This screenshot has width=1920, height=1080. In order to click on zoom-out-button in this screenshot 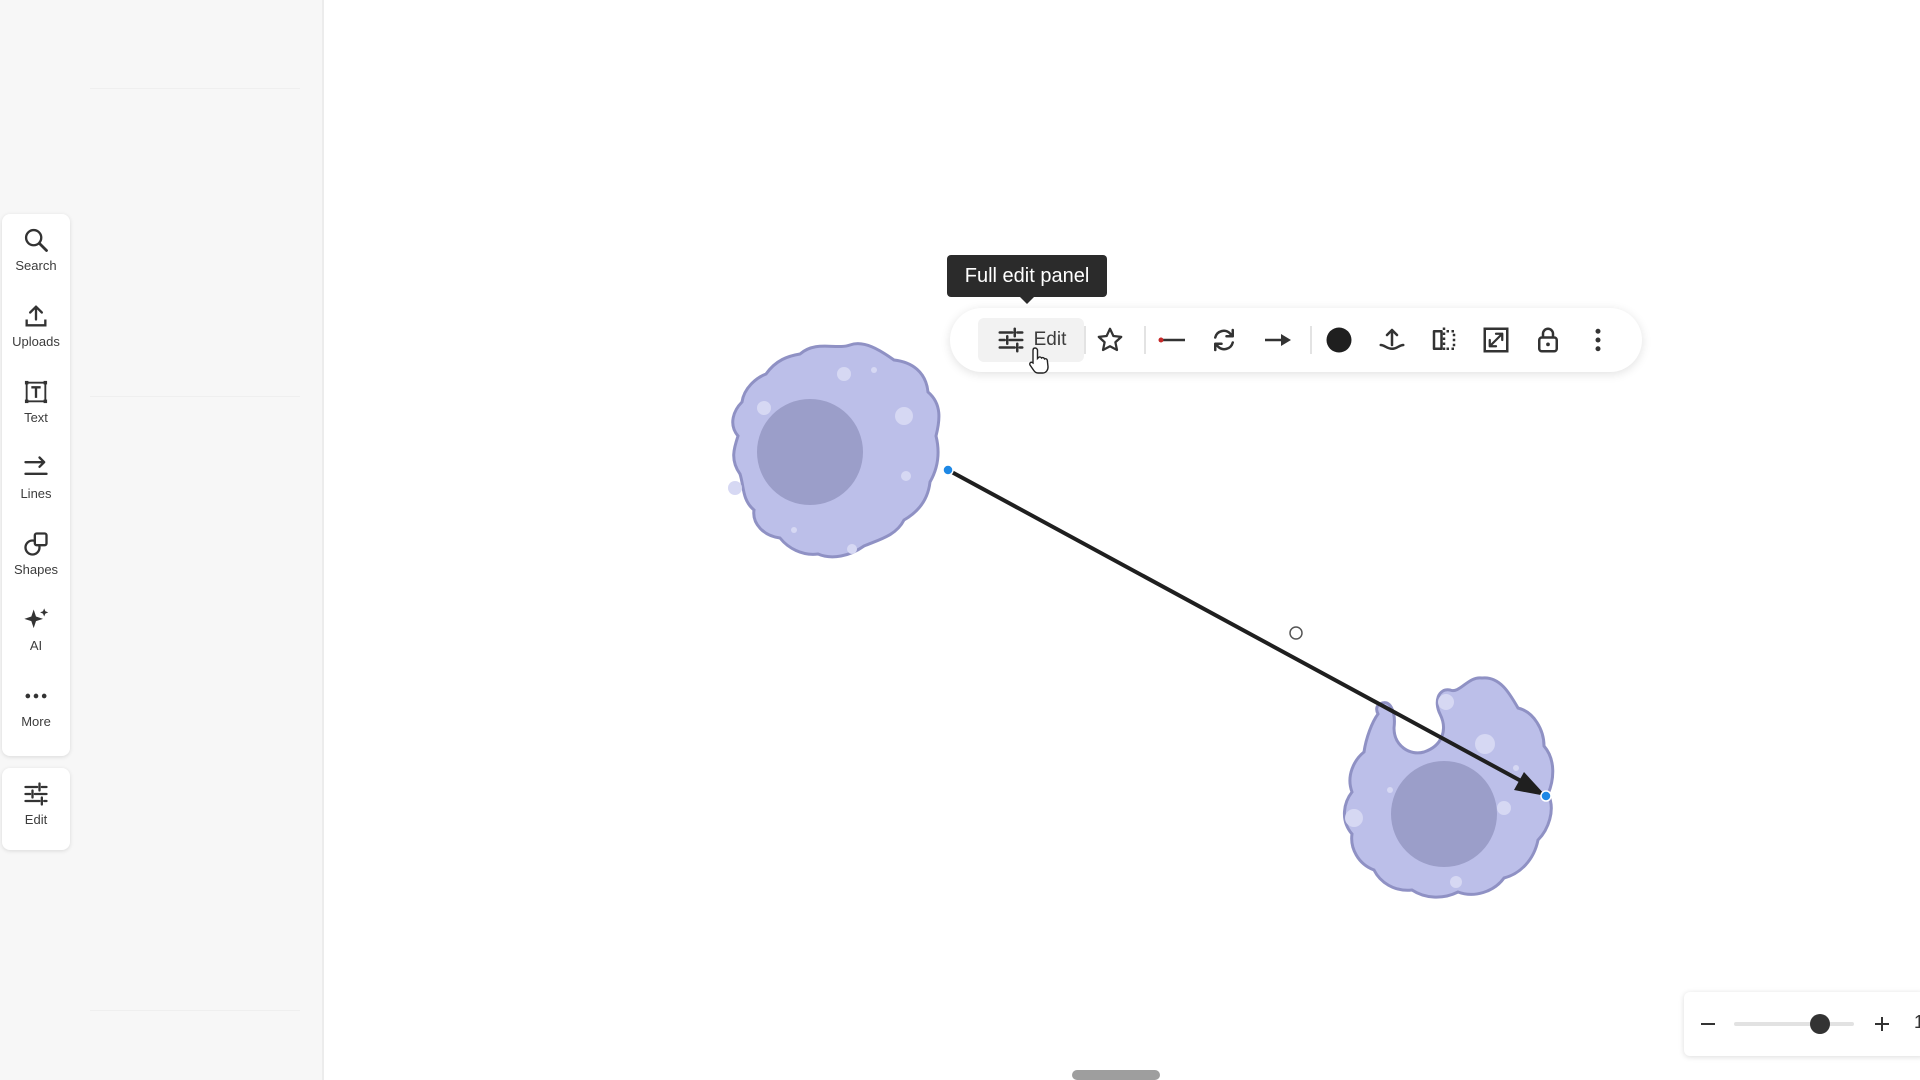, I will do `click(1708, 1024)`.